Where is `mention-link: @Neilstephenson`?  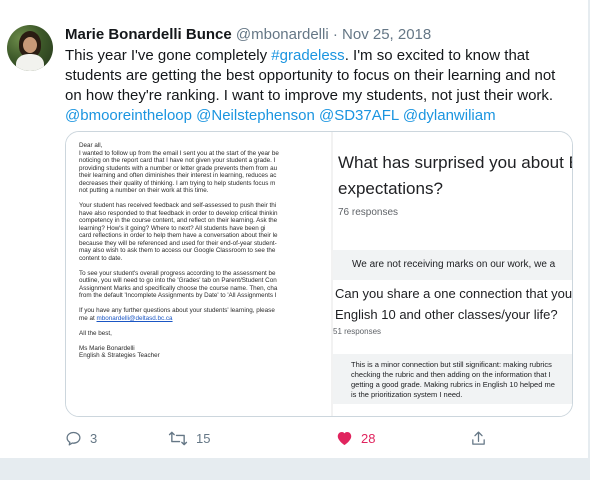
mention-link: @Neilstephenson is located at coordinates (255, 115).